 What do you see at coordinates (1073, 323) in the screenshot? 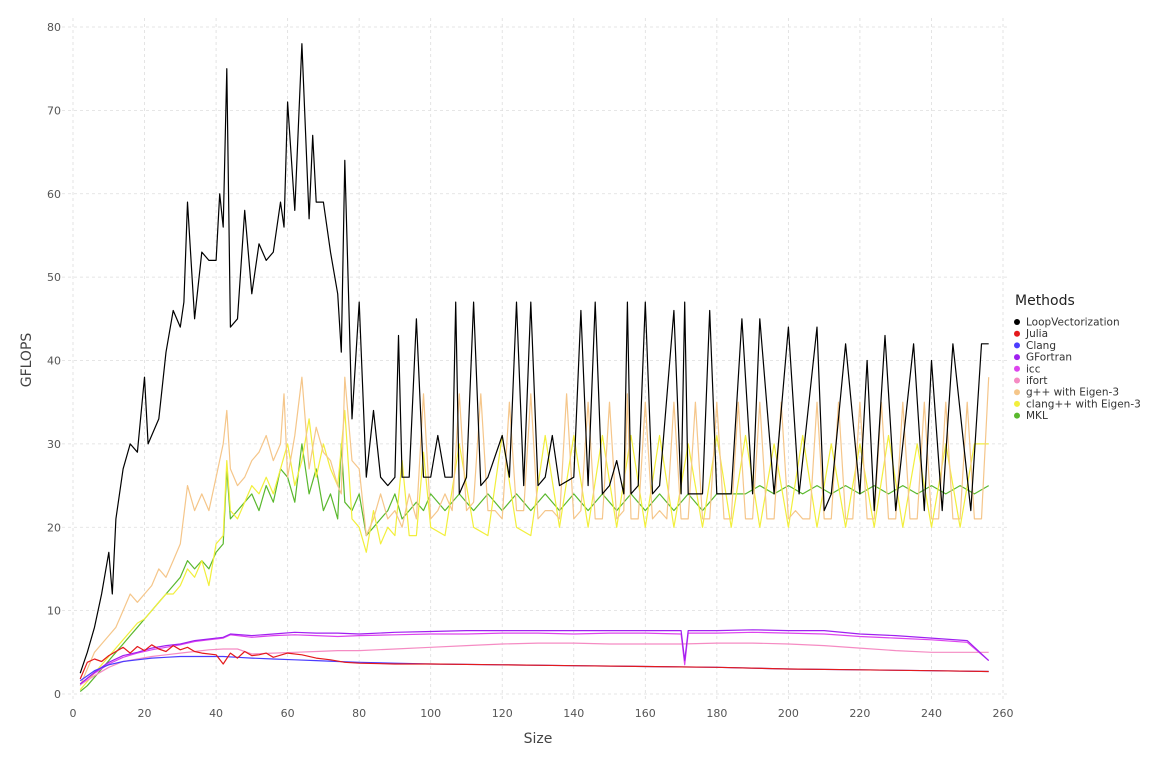
I see `legend-label-loopvectorization: LoopVectorization` at bounding box center [1073, 323].